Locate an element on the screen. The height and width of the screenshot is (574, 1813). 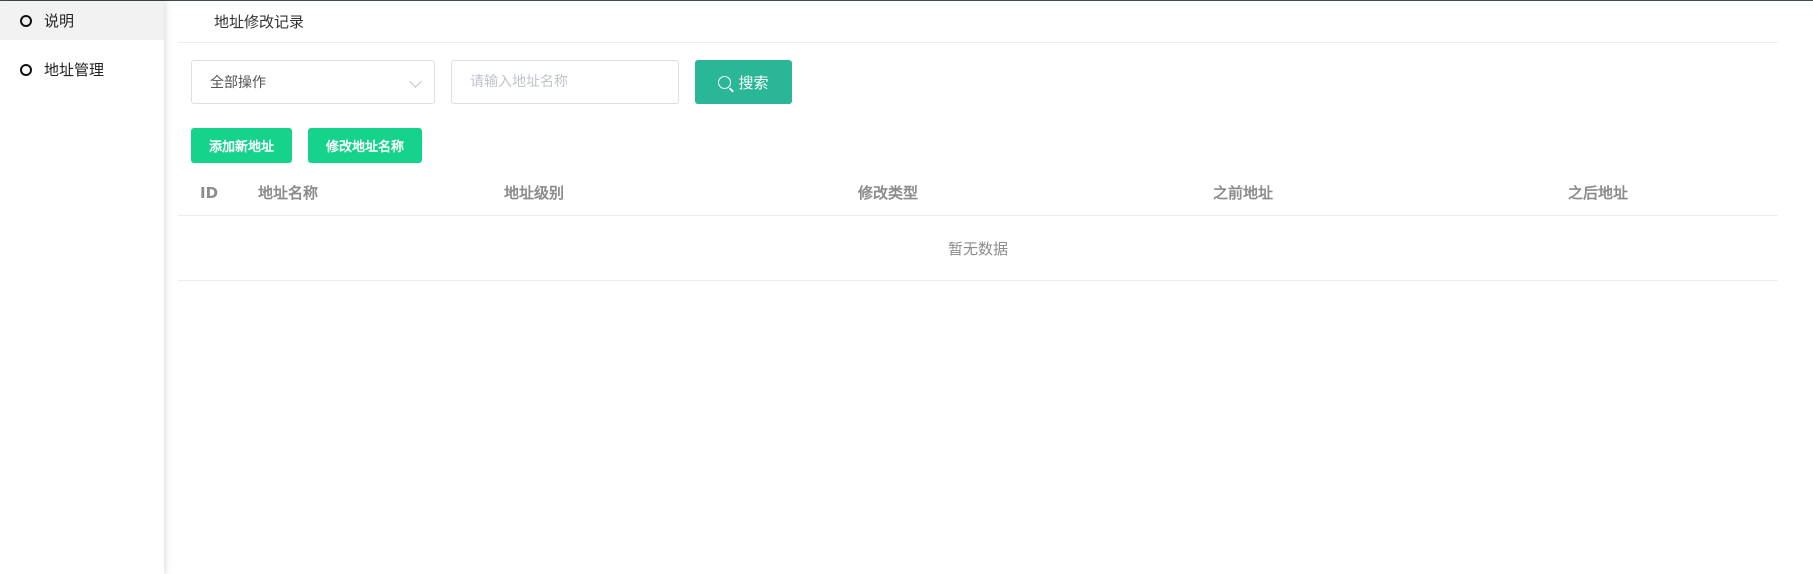
rename-address-button: 修改地址名称 is located at coordinates (365, 145).